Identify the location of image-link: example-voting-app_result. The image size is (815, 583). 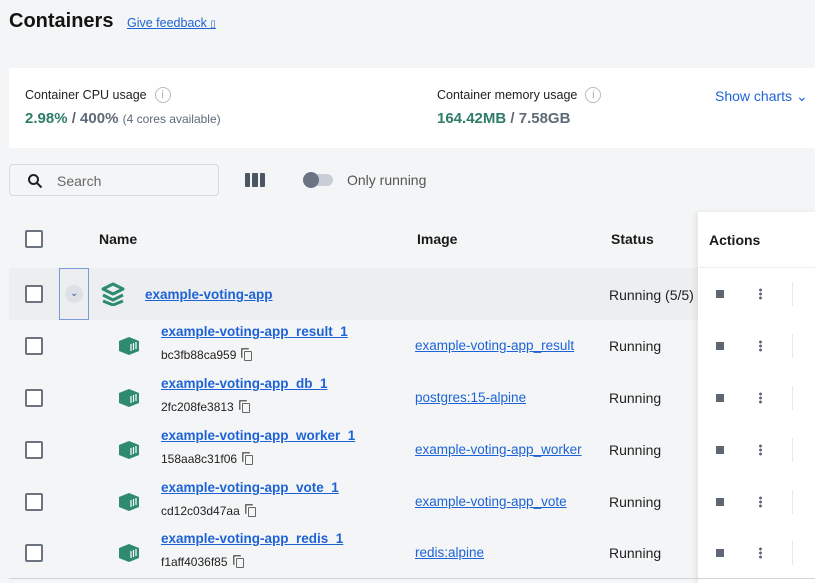
(494, 345).